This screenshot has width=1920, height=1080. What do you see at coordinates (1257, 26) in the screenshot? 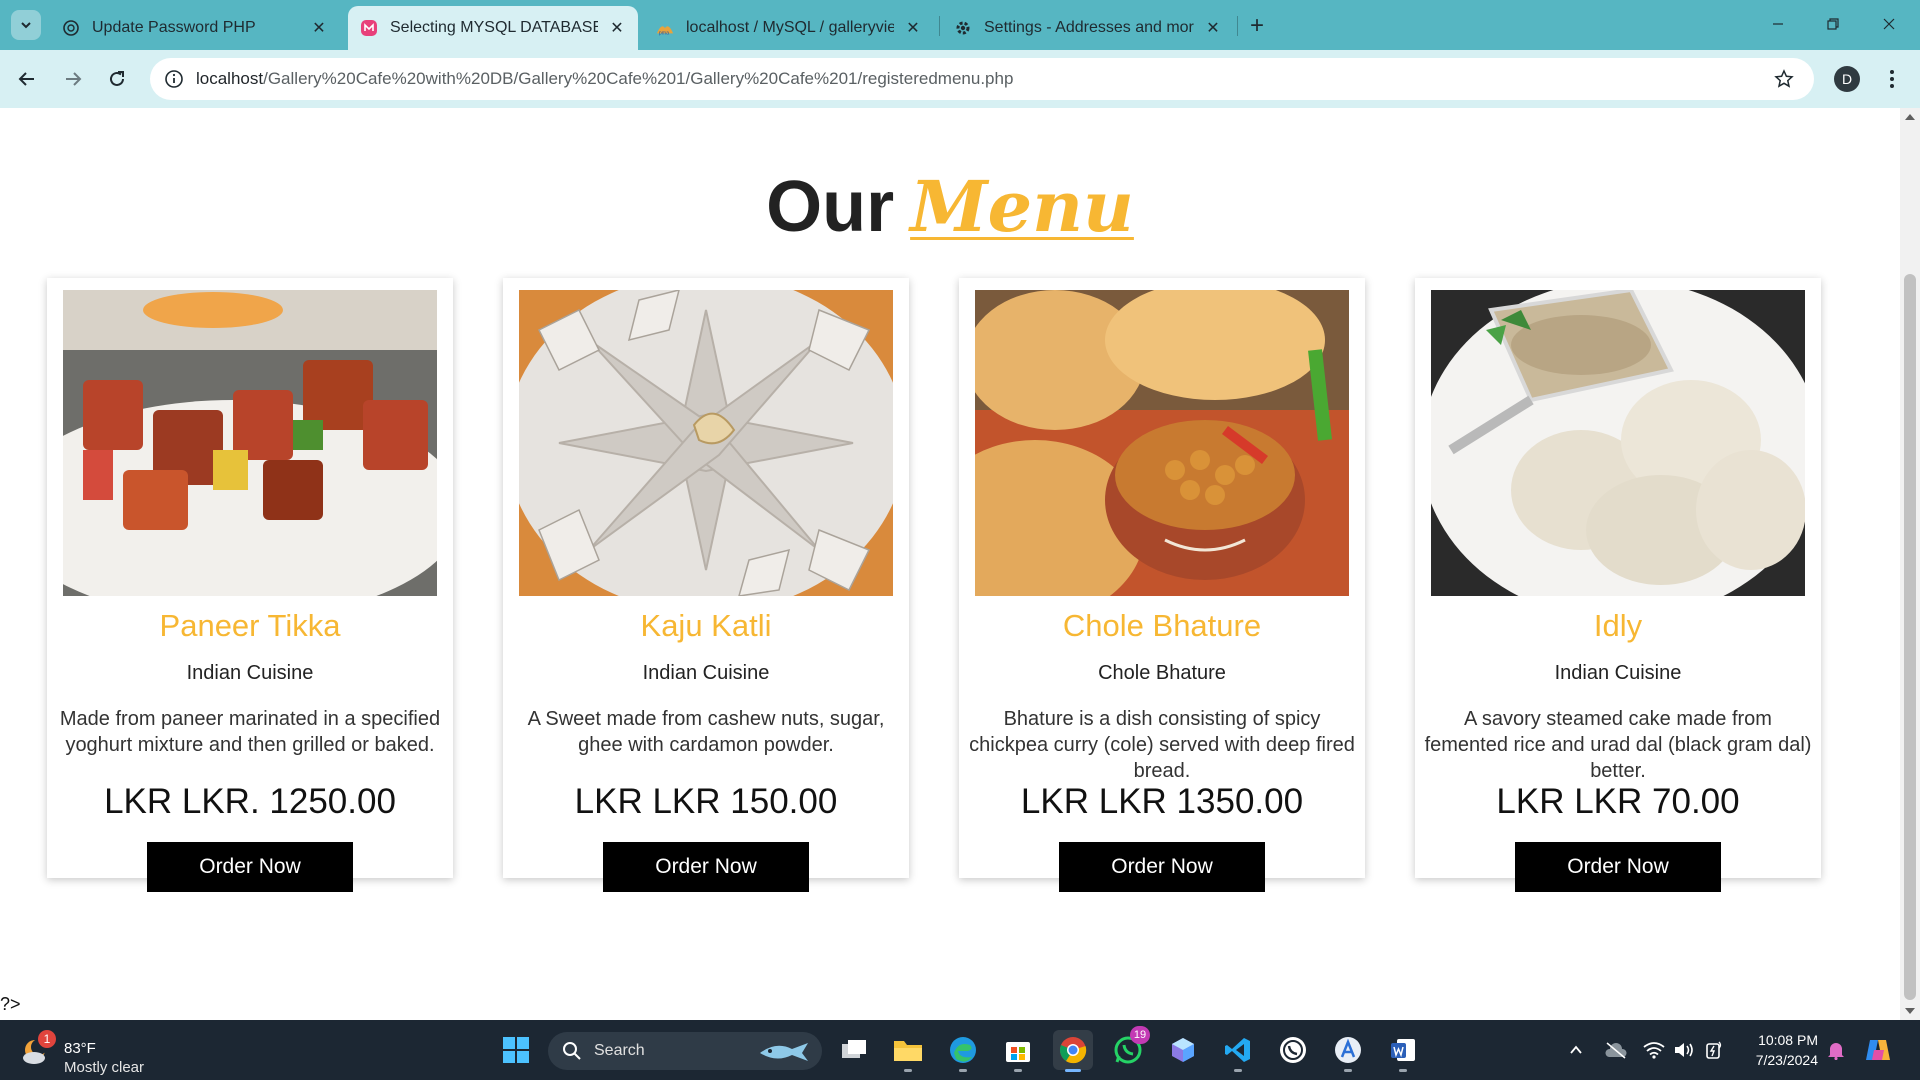
I see `new-tab-button: +` at bounding box center [1257, 26].